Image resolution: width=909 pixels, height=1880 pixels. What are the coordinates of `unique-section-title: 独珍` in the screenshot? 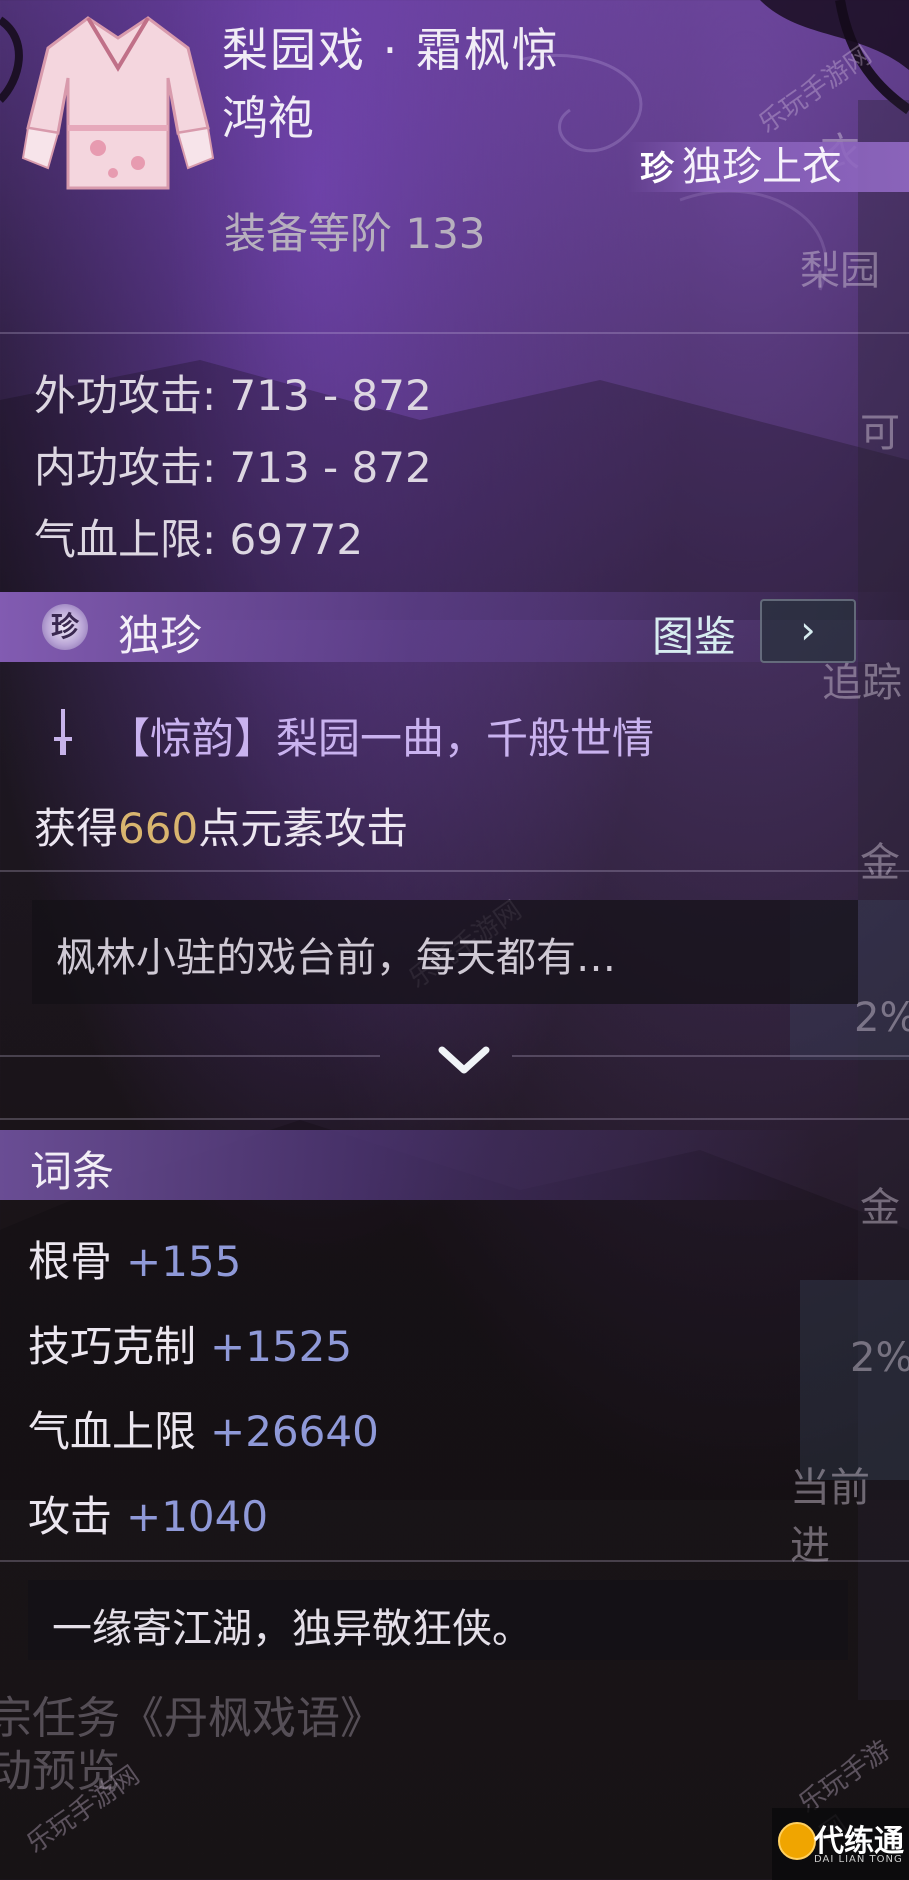 It's located at (160, 635).